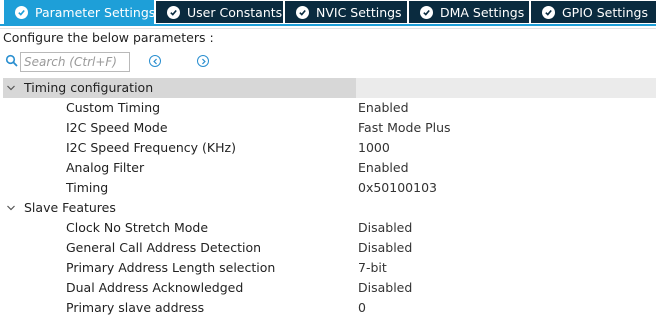 The width and height of the screenshot is (656, 322). I want to click on tab-user-constants: User Constants, so click(219, 12).